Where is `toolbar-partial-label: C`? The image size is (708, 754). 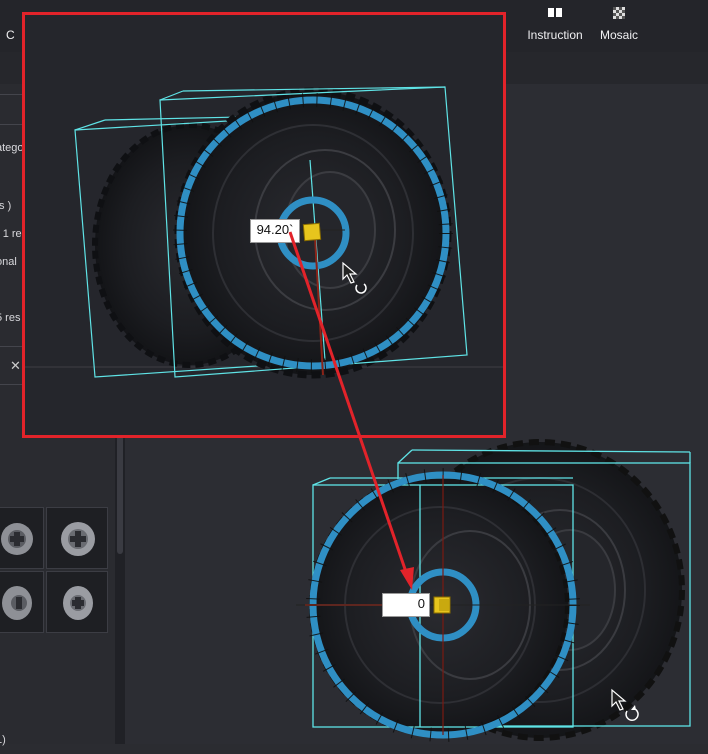 toolbar-partial-label: C is located at coordinates (10, 35).